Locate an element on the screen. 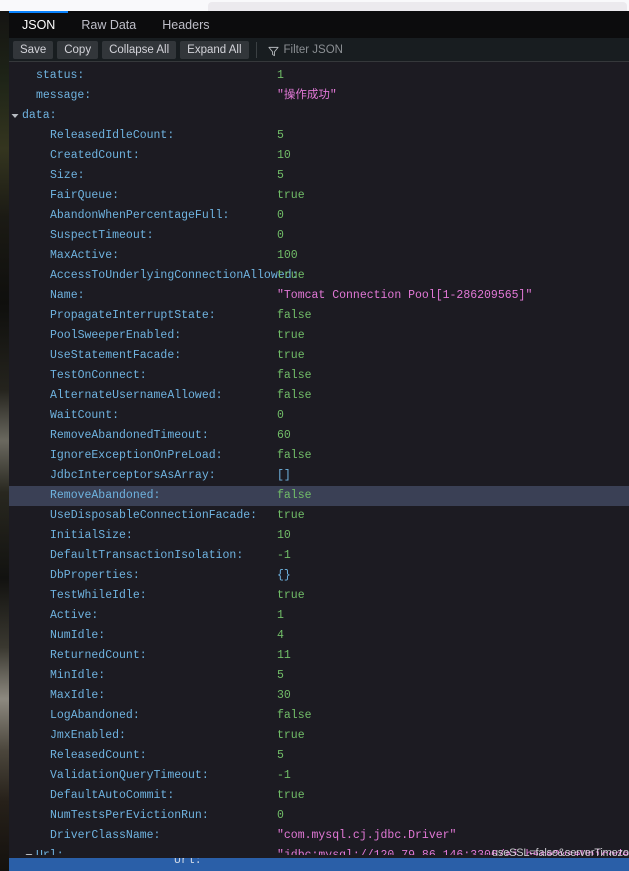 The width and height of the screenshot is (629, 871). json-key: DriverClassName: is located at coordinates (105, 835).